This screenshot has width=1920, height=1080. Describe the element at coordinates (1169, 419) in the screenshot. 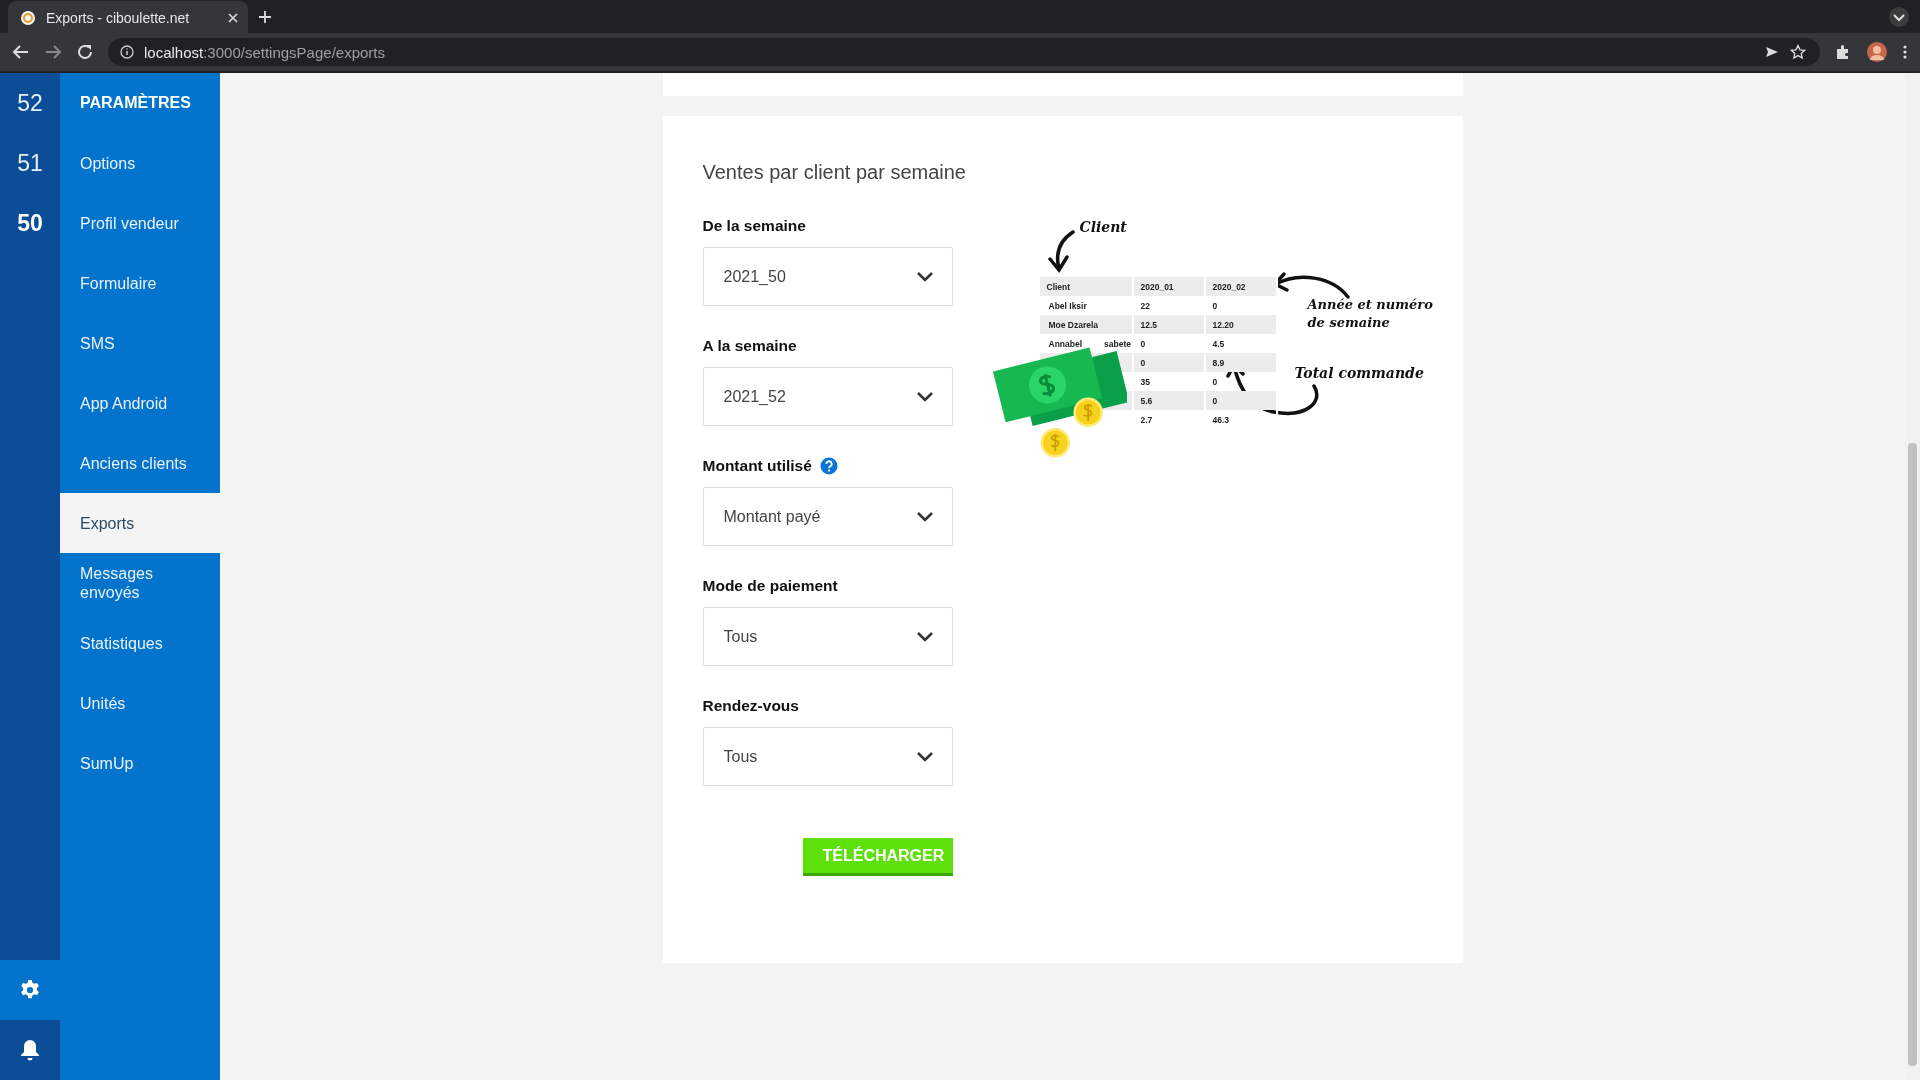

I see `table-cell: 2.7` at that location.